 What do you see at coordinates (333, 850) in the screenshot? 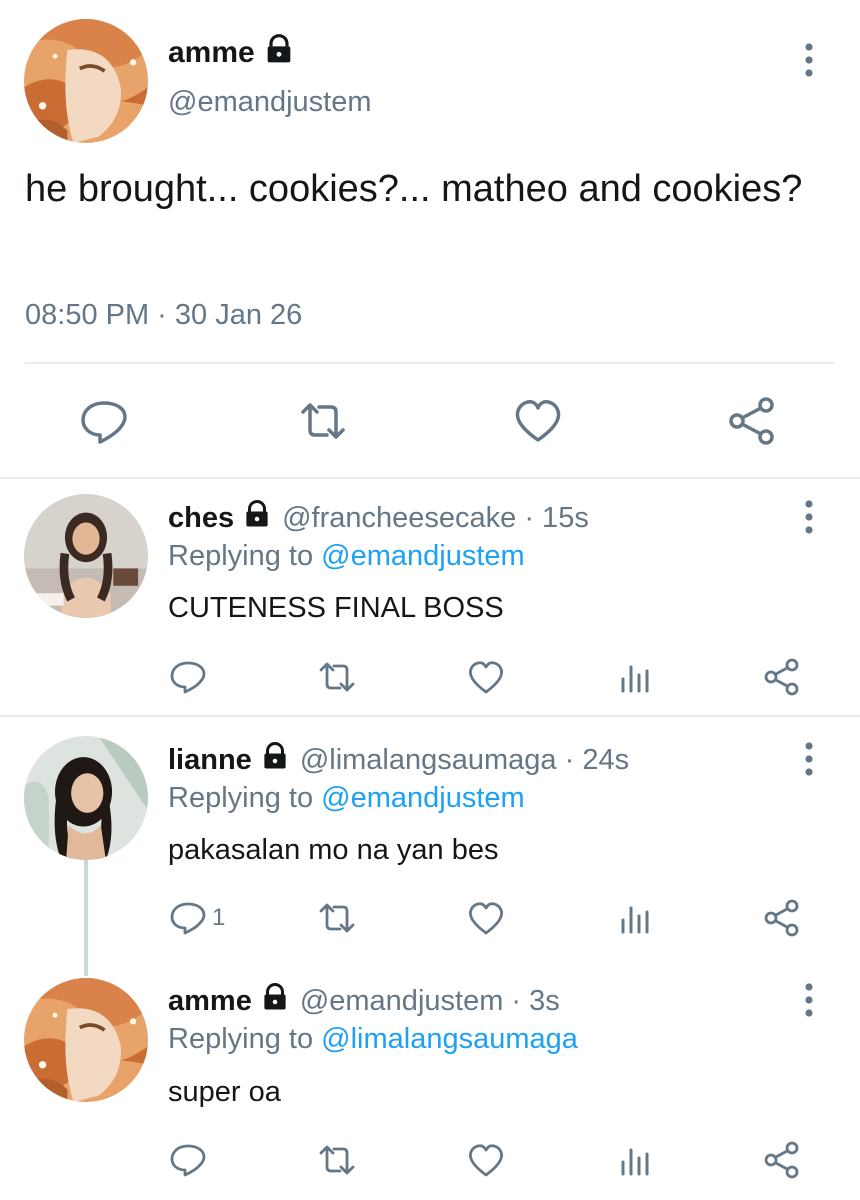
I see `tweet-text: pakasalan mo na yan bes` at bounding box center [333, 850].